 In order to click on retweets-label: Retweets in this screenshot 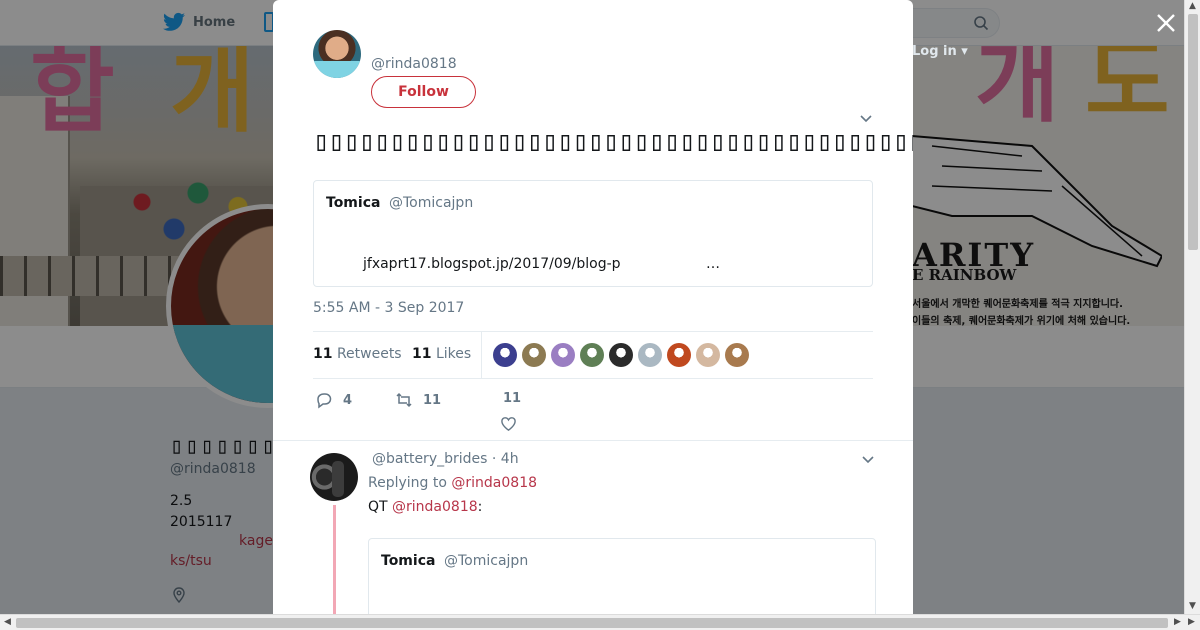, I will do `click(369, 354)`.